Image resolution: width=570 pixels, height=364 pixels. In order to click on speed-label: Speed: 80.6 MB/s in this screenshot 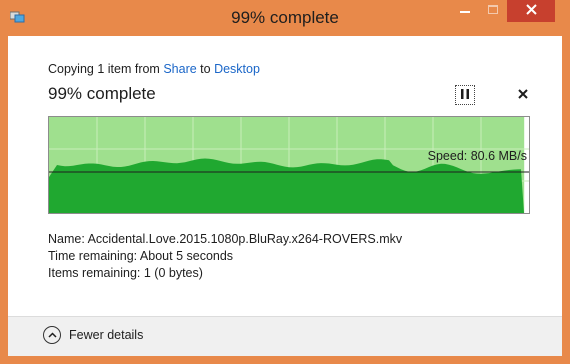, I will do `click(477, 156)`.